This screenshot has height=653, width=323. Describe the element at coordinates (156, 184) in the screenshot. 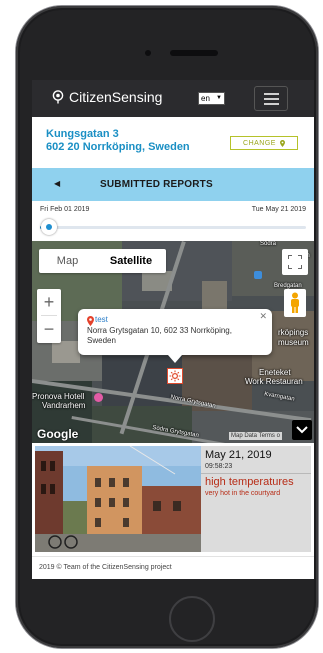

I see `reports-title: SUBMITTED REPORTS` at that location.